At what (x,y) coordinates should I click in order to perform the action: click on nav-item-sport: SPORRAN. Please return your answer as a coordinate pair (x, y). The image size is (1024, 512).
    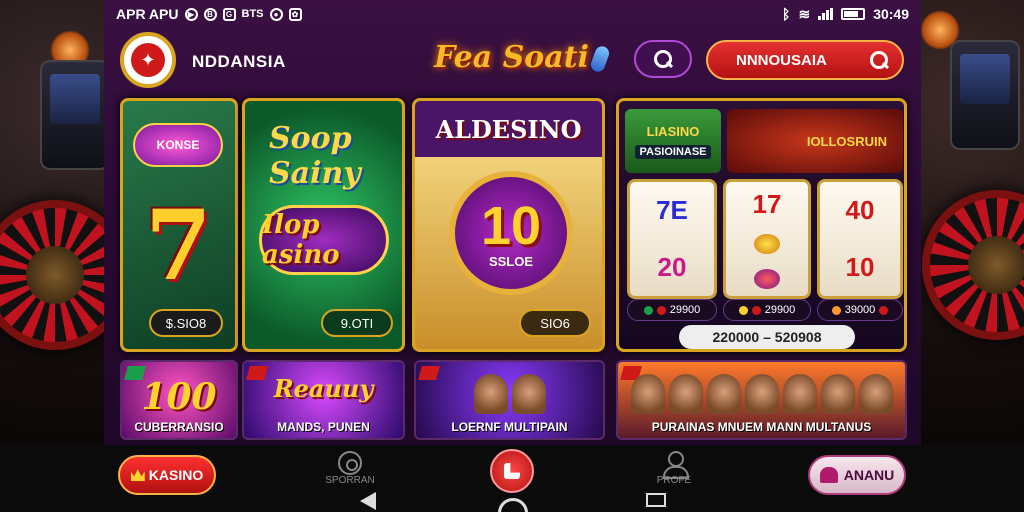
    Looking at the image, I should click on (350, 468).